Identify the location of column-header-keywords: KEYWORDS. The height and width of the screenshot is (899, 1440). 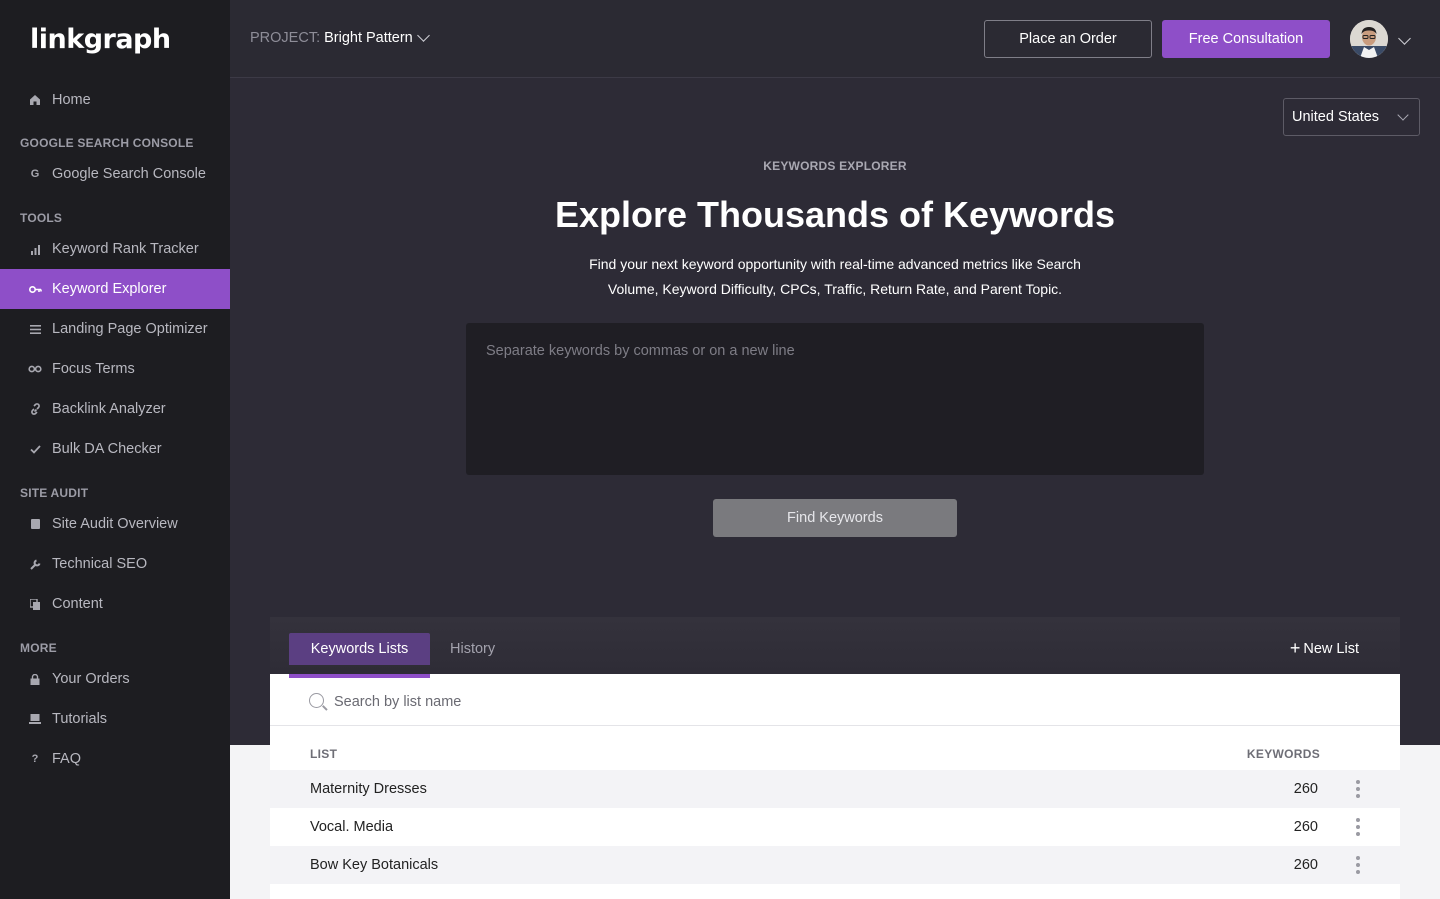
(1283, 754).